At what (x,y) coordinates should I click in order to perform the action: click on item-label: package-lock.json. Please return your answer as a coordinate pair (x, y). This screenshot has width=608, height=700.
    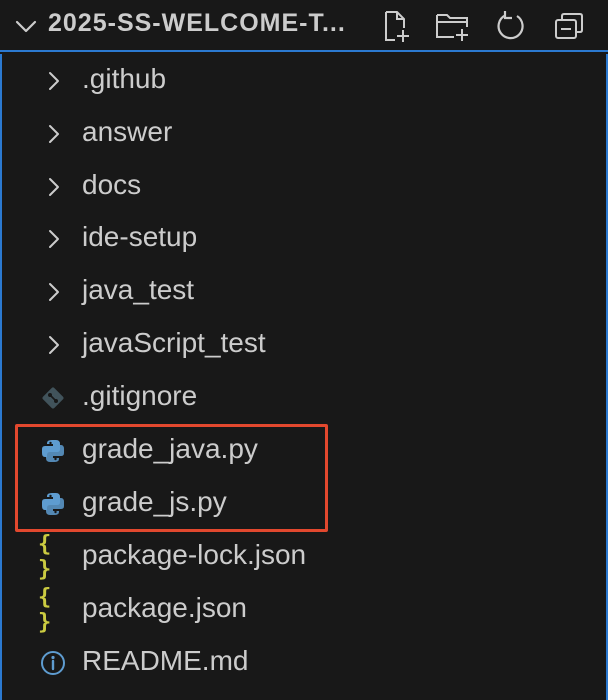
    Looking at the image, I should click on (194, 554).